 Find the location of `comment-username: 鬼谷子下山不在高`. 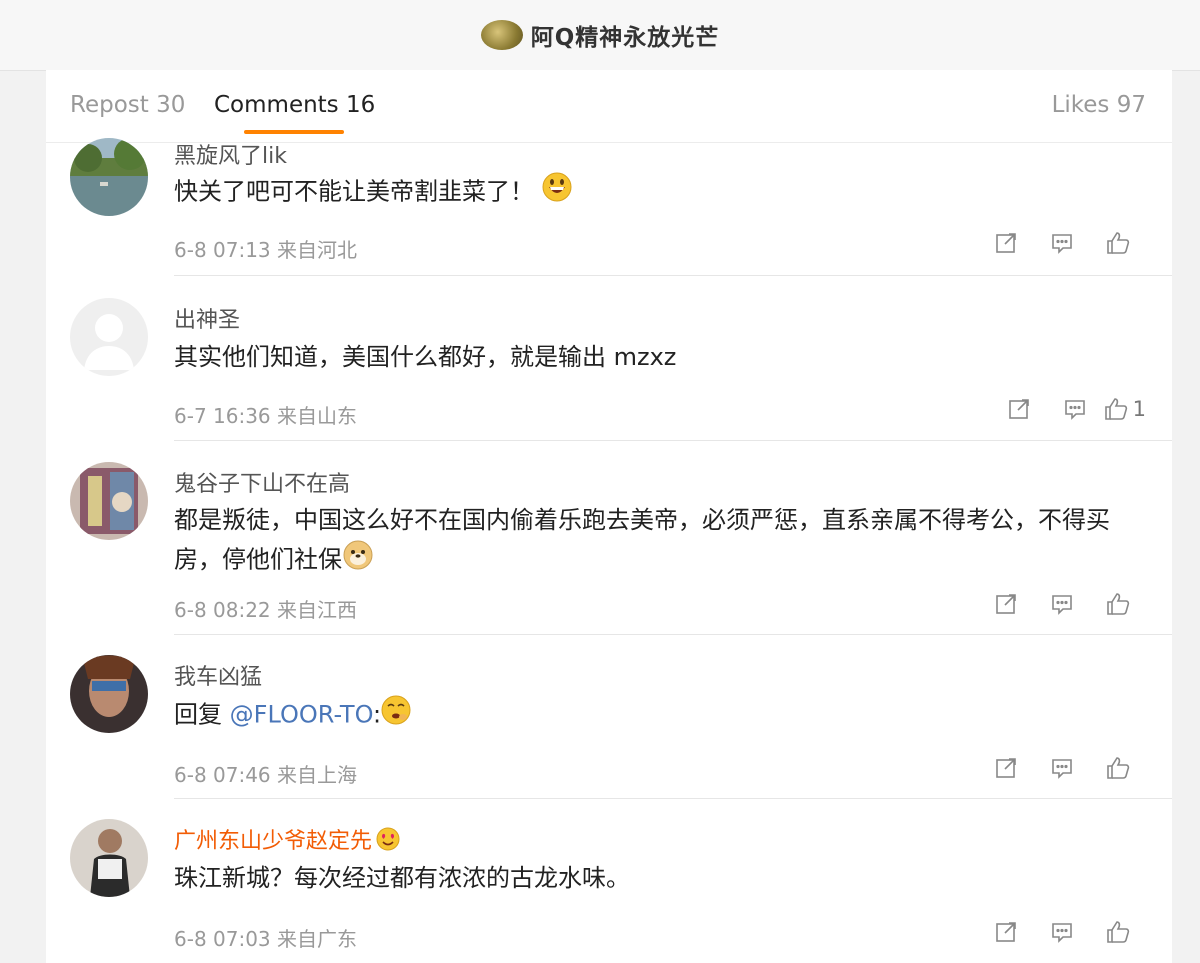

comment-username: 鬼谷子下山不在高 is located at coordinates (262, 482).